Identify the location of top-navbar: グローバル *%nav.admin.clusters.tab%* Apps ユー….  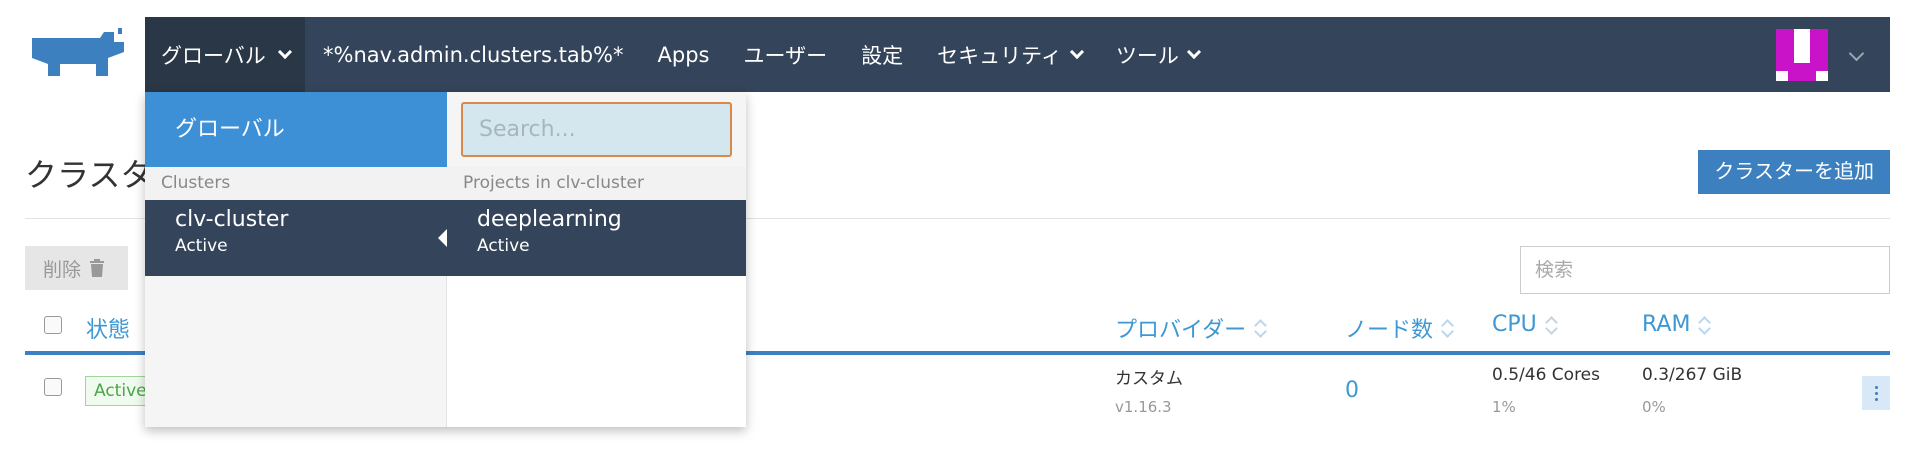
(1017, 54).